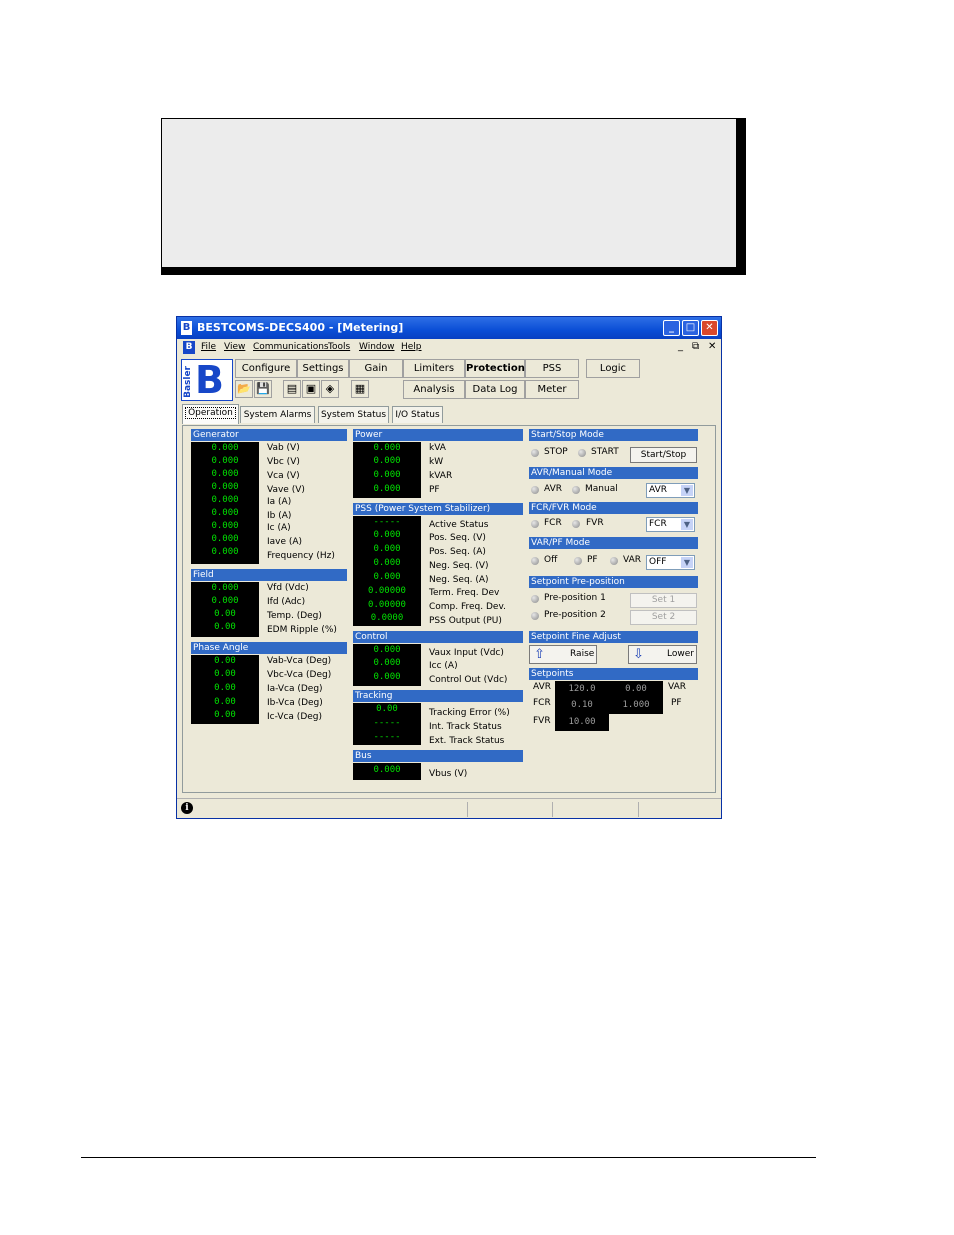  What do you see at coordinates (613, 582) in the screenshot?
I see `preposition-header: Setpoint Pre-position` at bounding box center [613, 582].